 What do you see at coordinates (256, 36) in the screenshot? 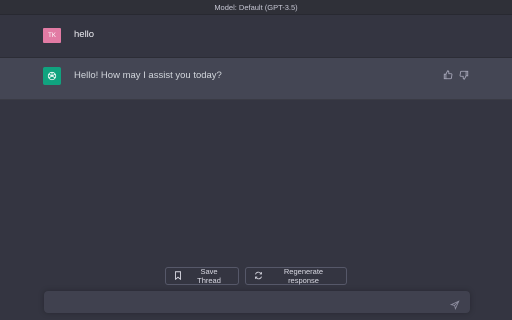
I see `user-message-row: TK hello` at bounding box center [256, 36].